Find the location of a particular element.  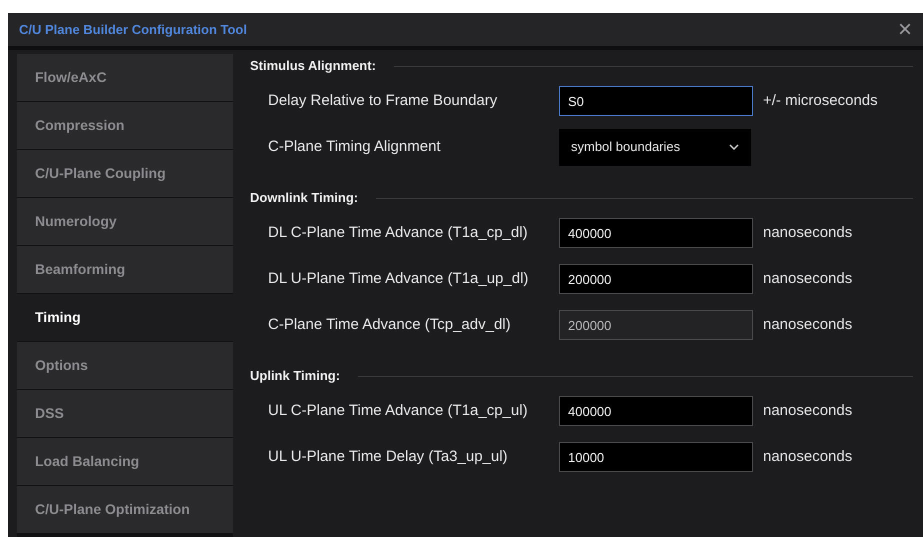

section-heading: Downlink Timing: is located at coordinates (304, 198).